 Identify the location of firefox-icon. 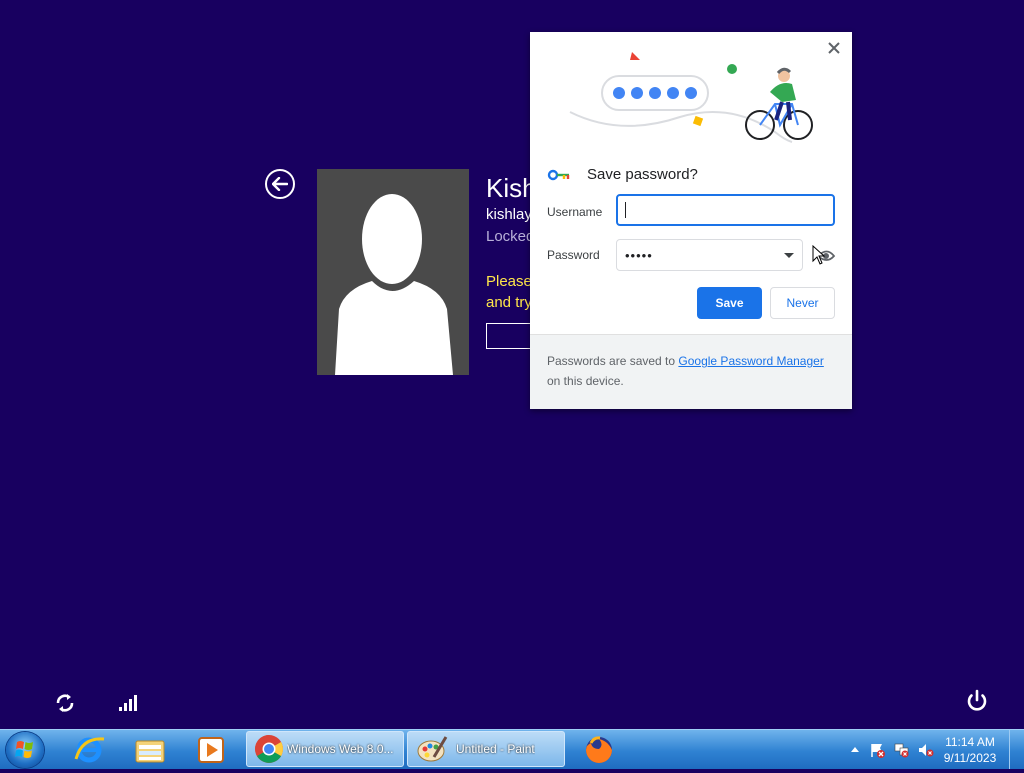
(599, 749).